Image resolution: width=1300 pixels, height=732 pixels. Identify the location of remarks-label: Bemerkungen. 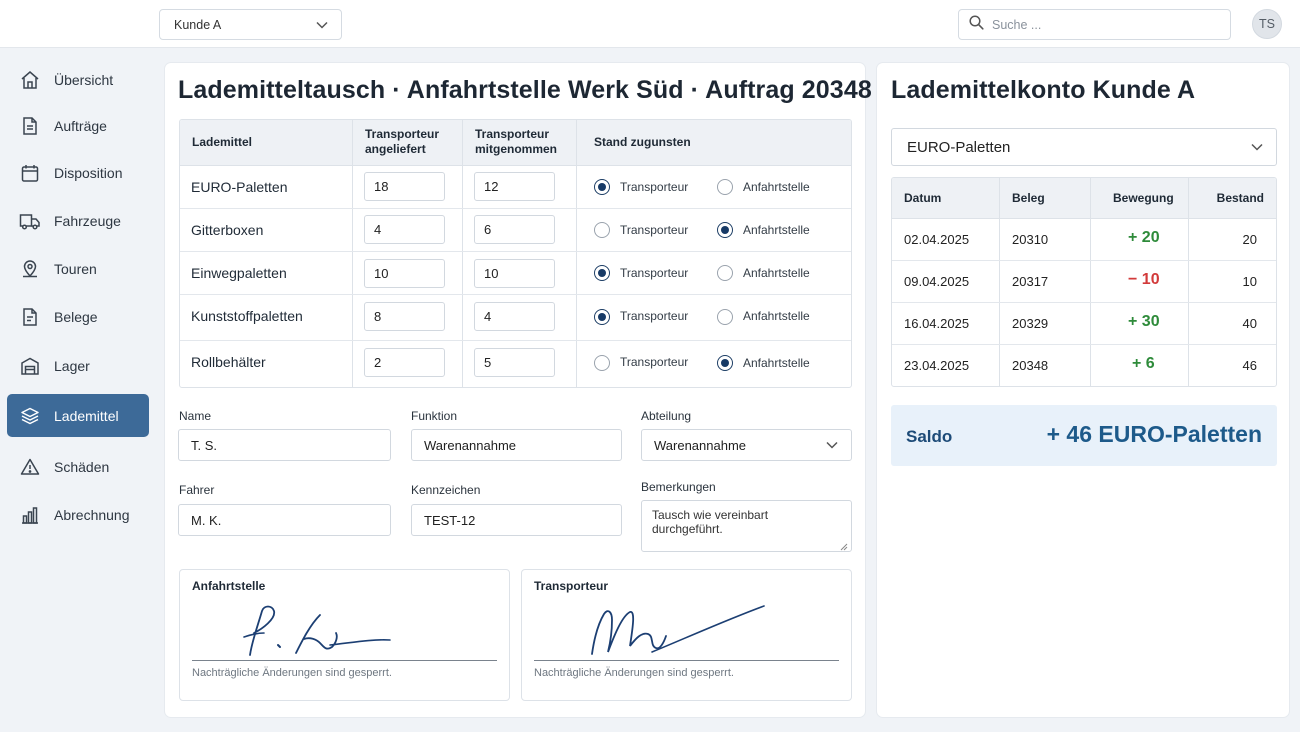
(678, 487).